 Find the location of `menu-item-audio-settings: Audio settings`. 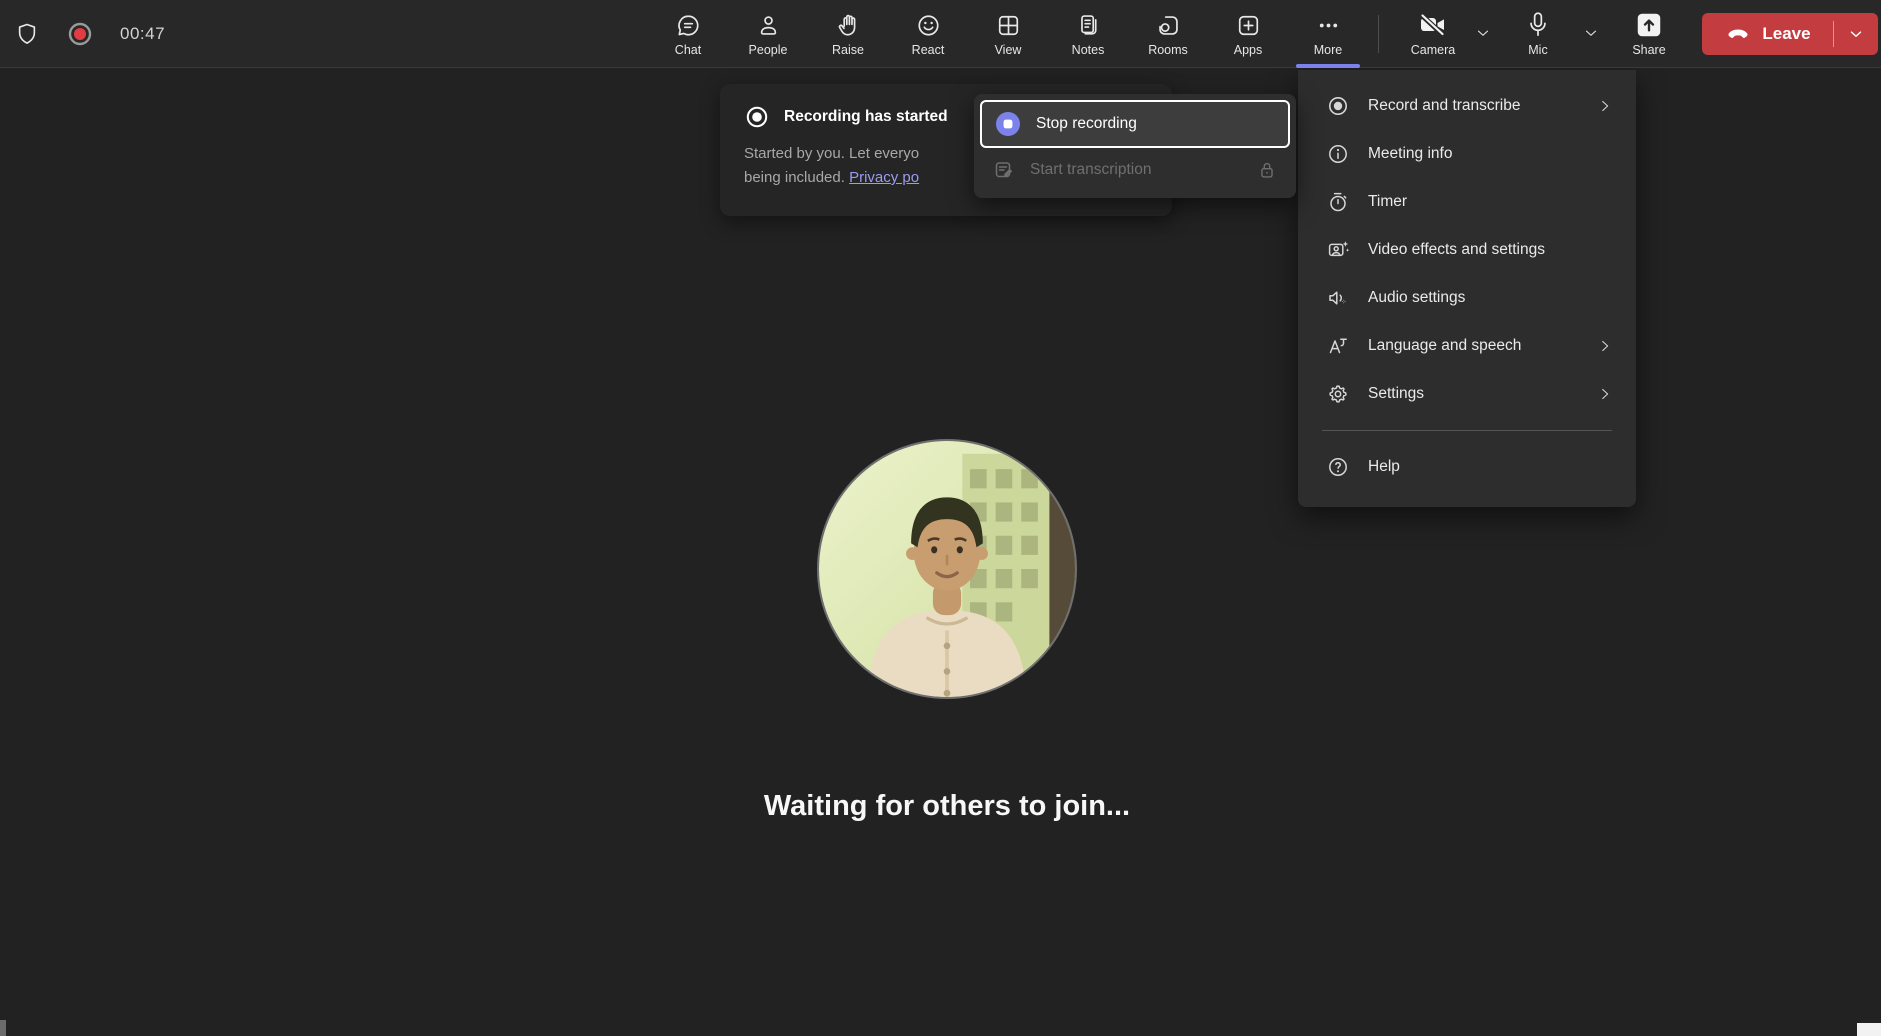

menu-item-audio-settings: Audio settings is located at coordinates (1467, 298).